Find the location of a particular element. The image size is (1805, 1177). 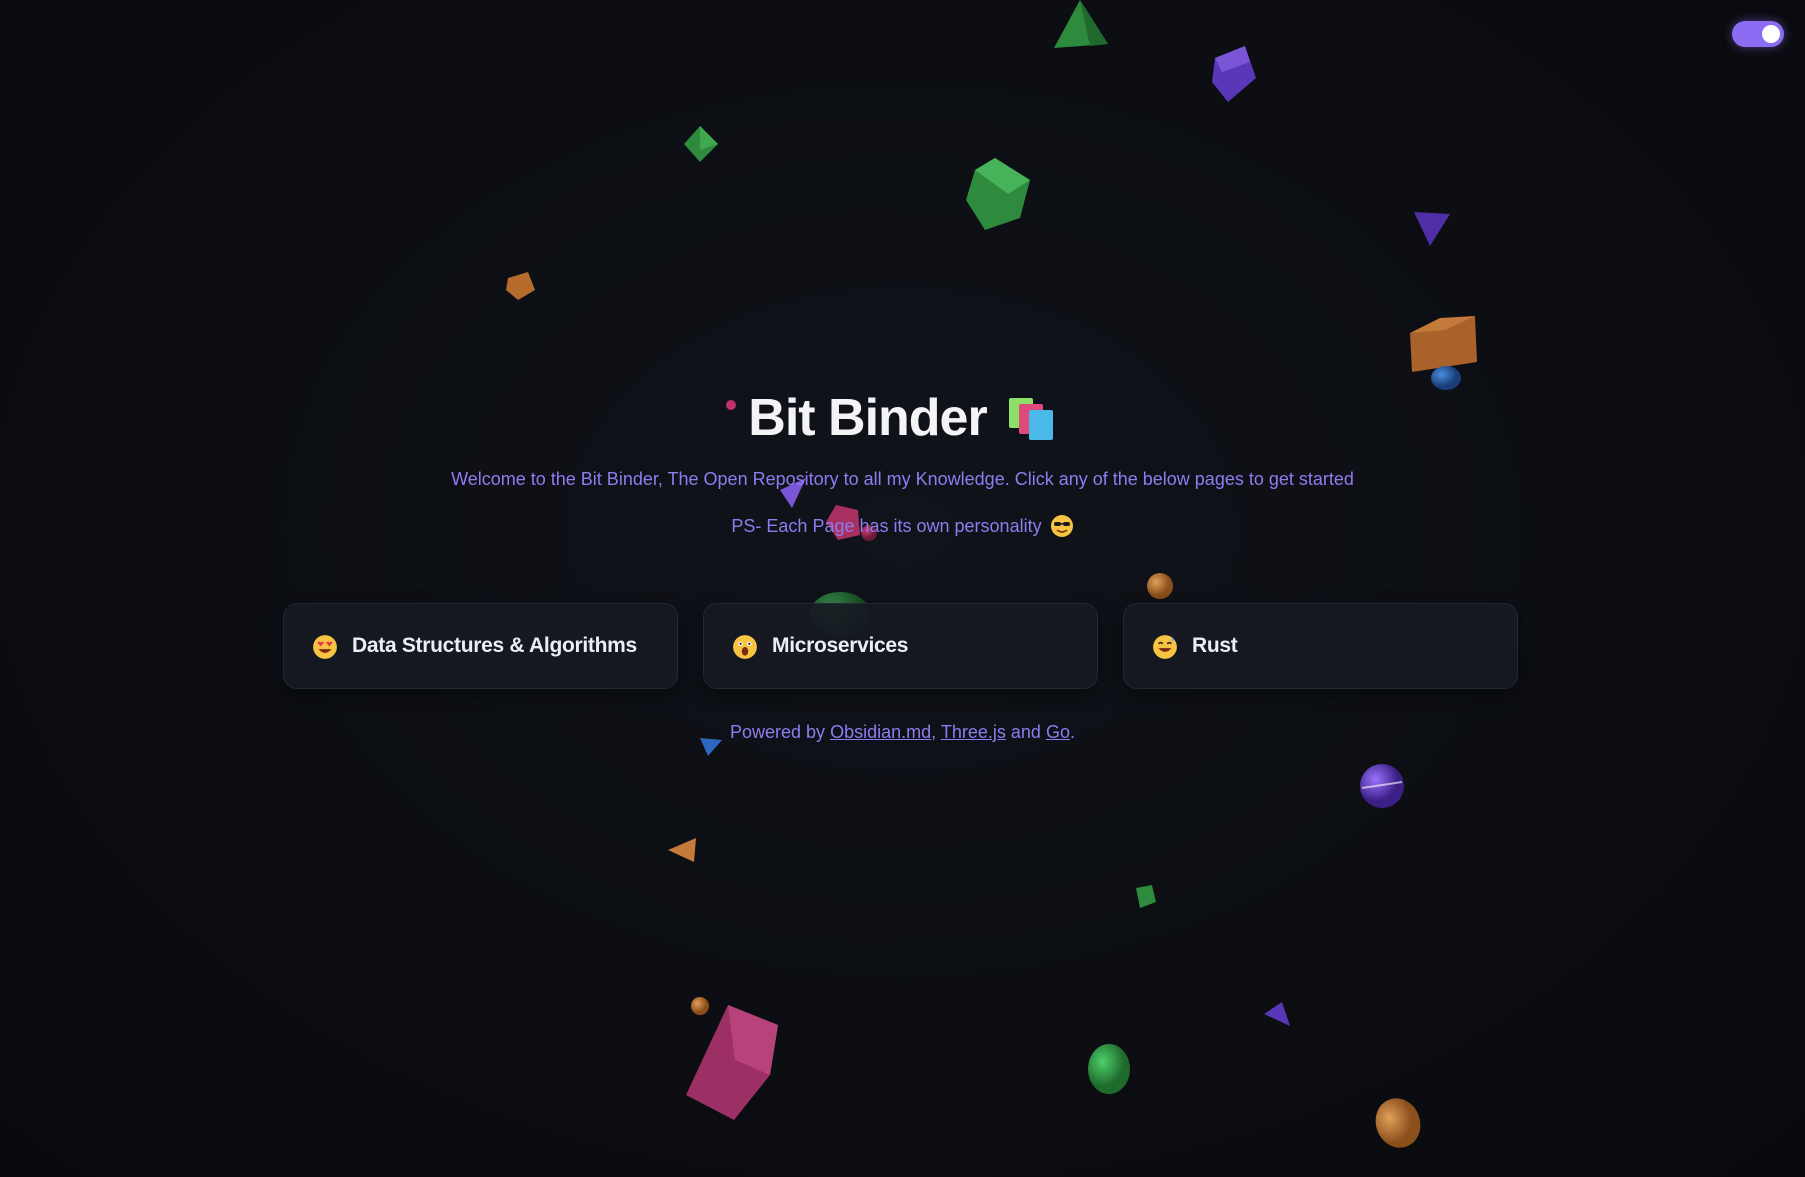

card-microservices: Microservices is located at coordinates (900, 646).